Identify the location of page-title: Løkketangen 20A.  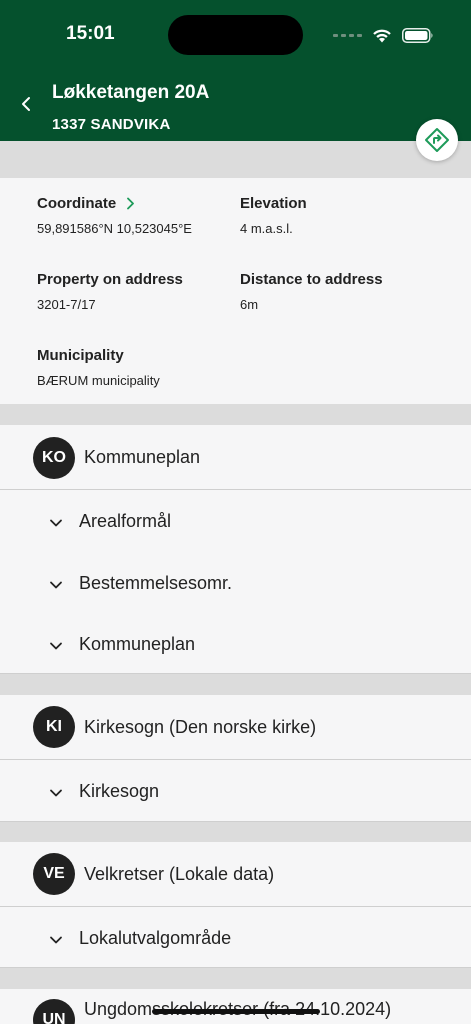
(131, 92).